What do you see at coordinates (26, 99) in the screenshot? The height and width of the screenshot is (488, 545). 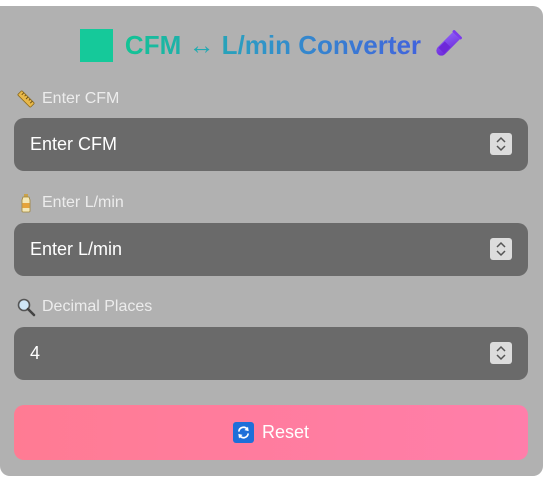 I see `ruler-icon` at bounding box center [26, 99].